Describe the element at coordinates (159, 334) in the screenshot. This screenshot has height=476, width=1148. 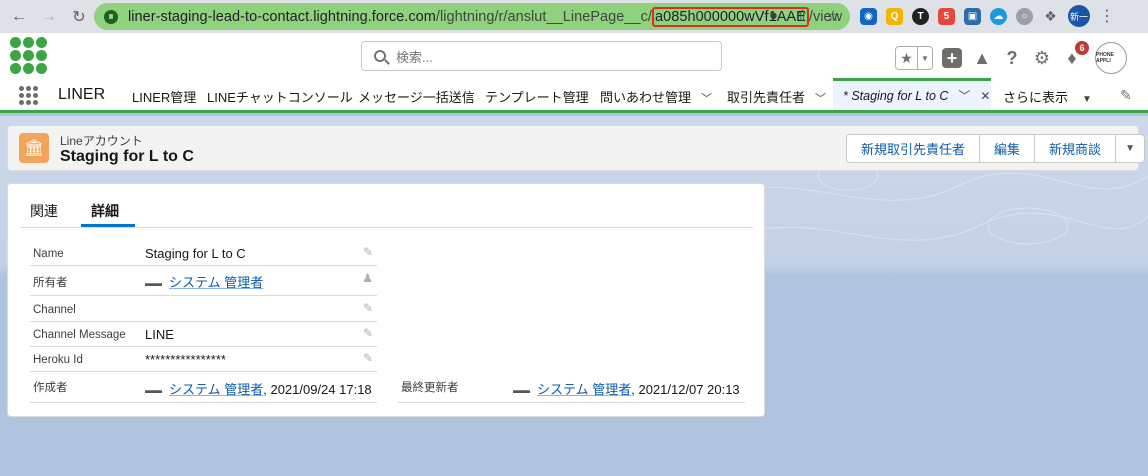
I see `field-value: LINE` at that location.